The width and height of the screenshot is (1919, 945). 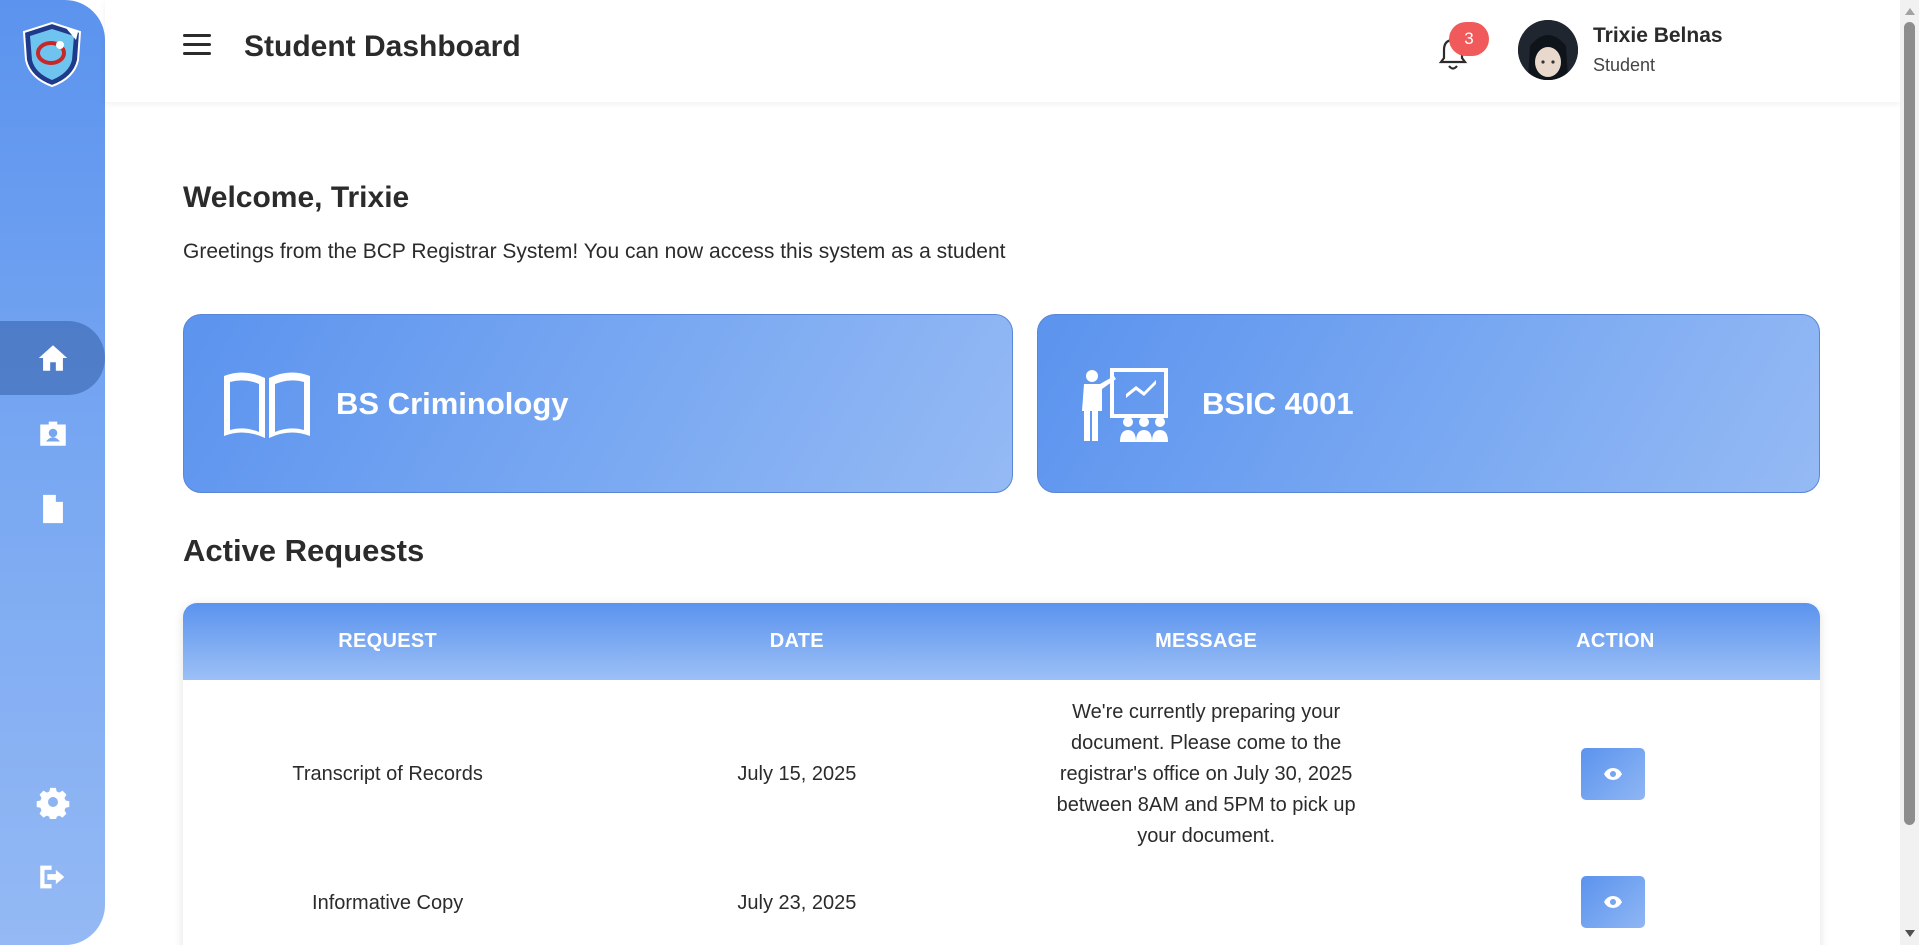 What do you see at coordinates (797, 773) in the screenshot?
I see `date-cell: July 15, 2025` at bounding box center [797, 773].